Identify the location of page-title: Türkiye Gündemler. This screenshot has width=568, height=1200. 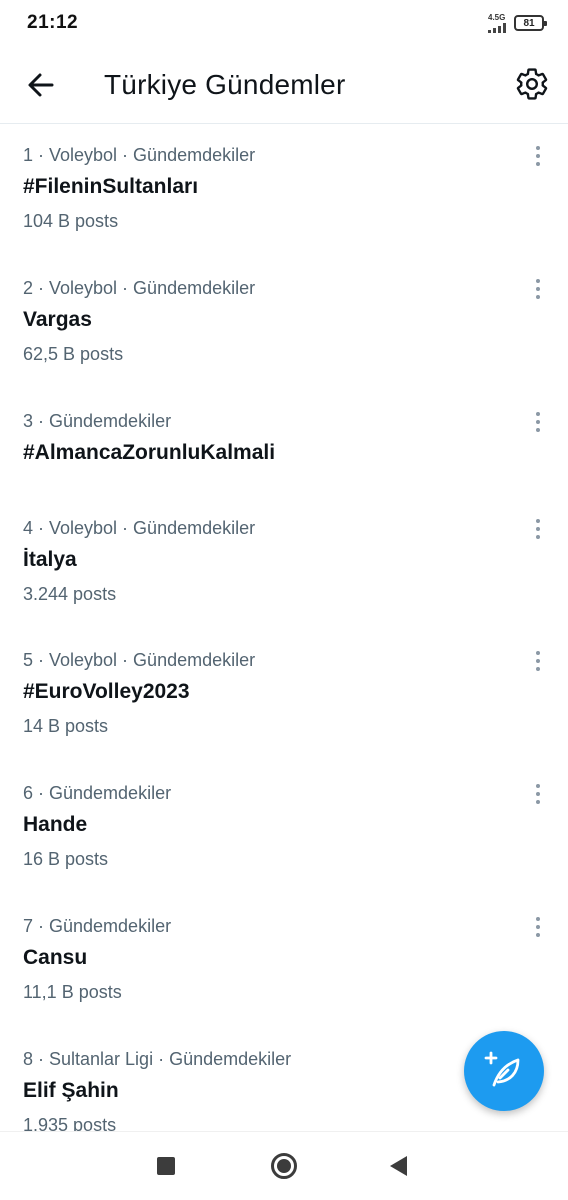
(225, 84).